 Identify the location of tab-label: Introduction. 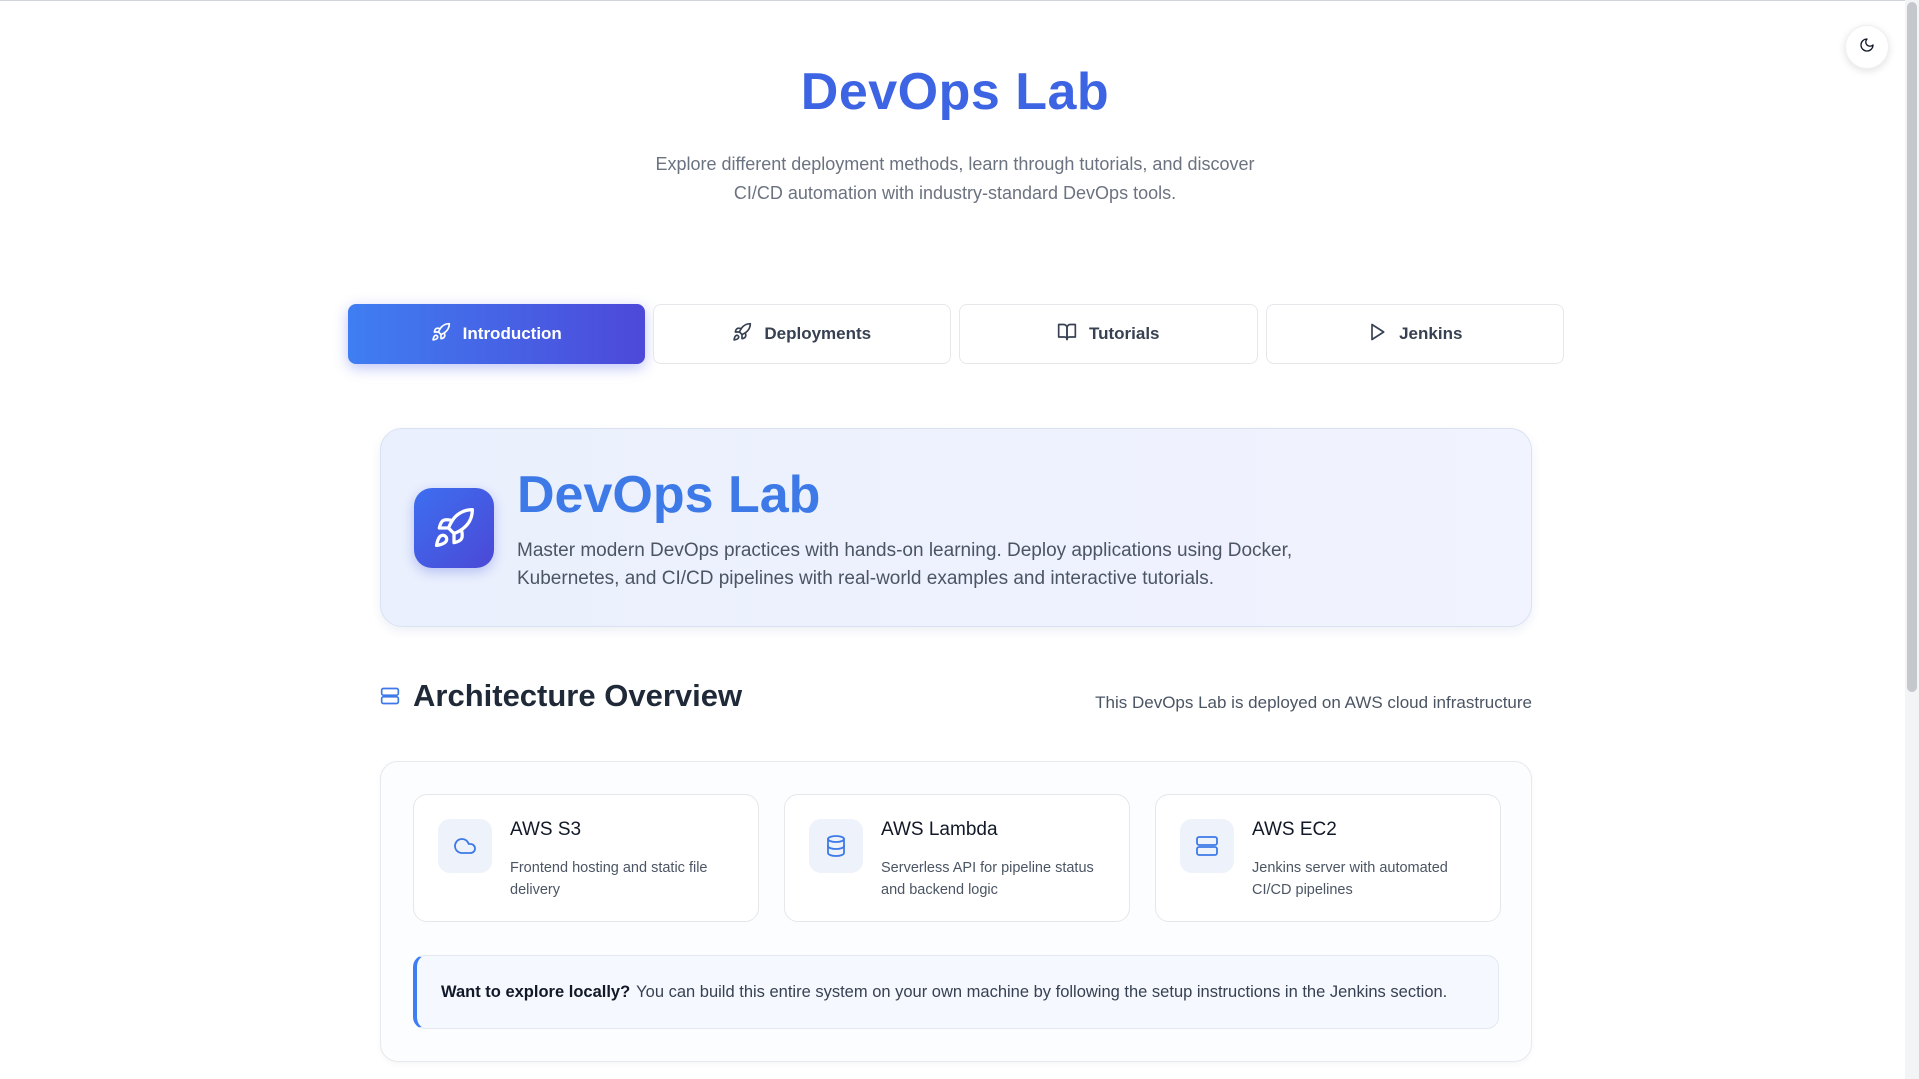
(512, 333).